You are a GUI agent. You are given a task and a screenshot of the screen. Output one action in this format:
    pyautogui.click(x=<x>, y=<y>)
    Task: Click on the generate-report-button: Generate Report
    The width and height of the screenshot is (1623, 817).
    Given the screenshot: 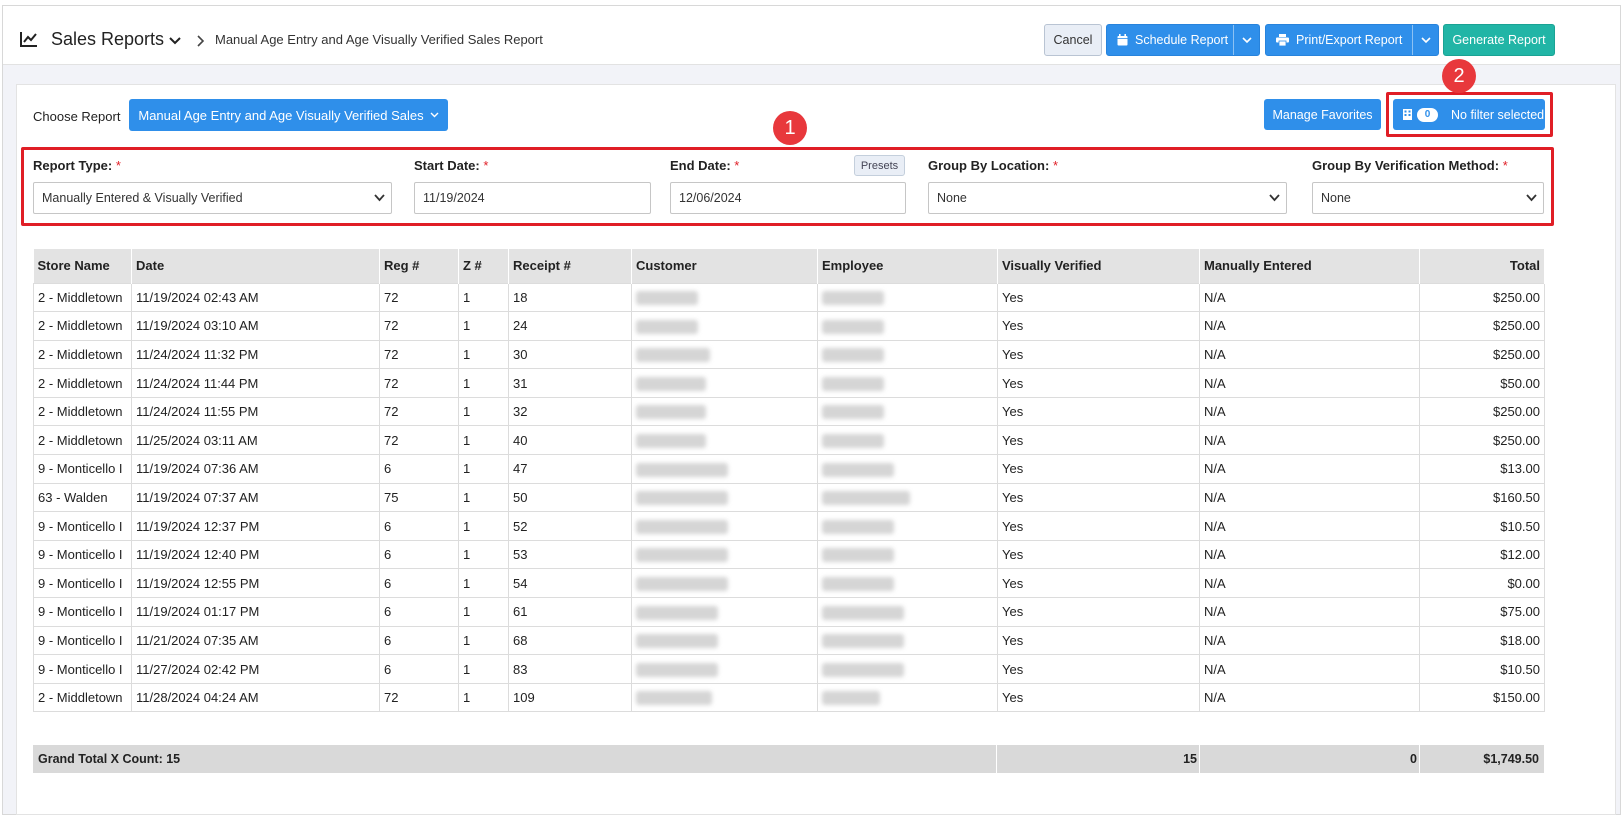 What is the action you would take?
    pyautogui.click(x=1499, y=40)
    